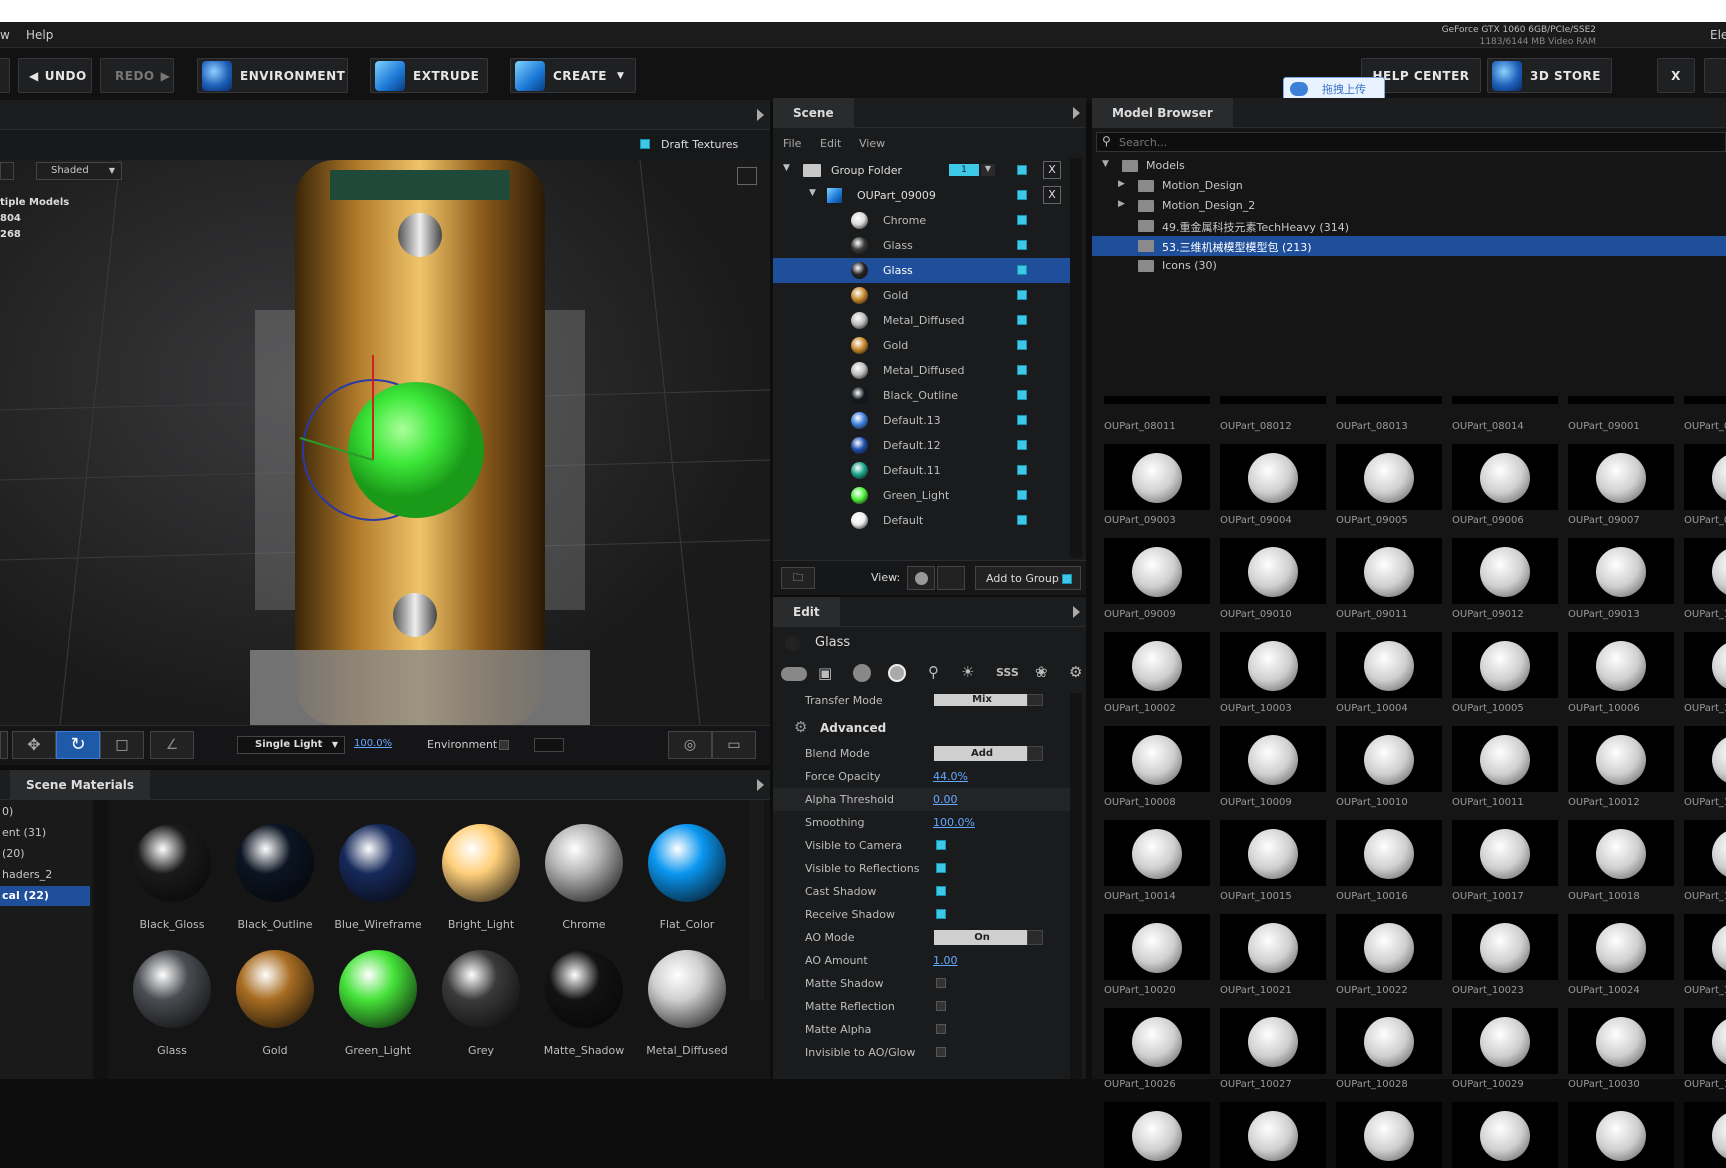  Describe the element at coordinates (798, 578) in the screenshot. I see `new-folder-icon: 🗀` at that location.